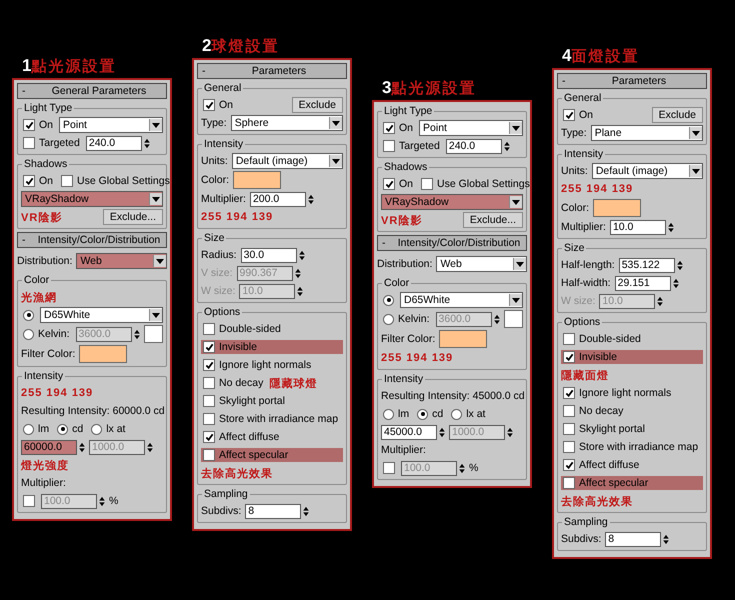 The image size is (735, 600). I want to click on field-label: Distribution:, so click(404, 264).